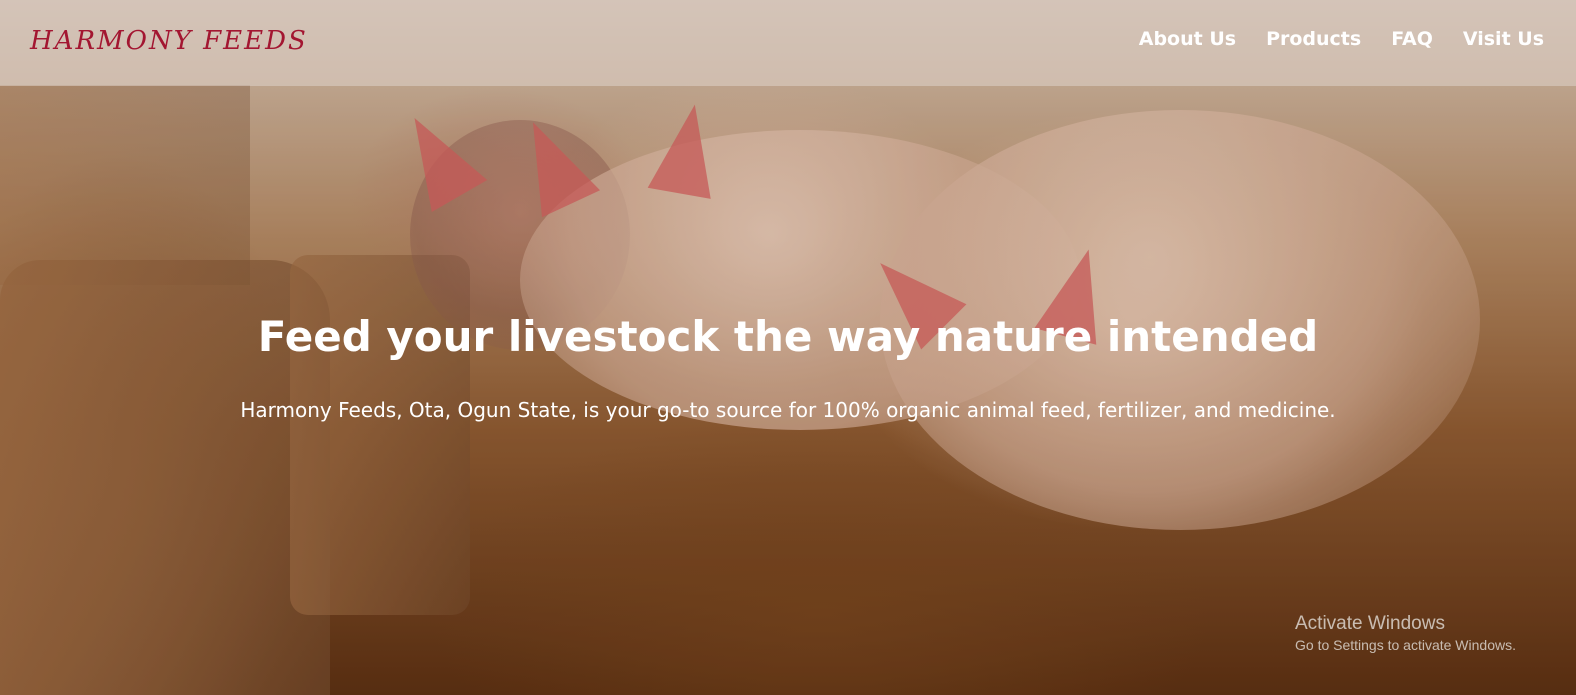 This screenshot has height=695, width=1576. I want to click on site-logo: HARMONY FEEDS, so click(169, 41).